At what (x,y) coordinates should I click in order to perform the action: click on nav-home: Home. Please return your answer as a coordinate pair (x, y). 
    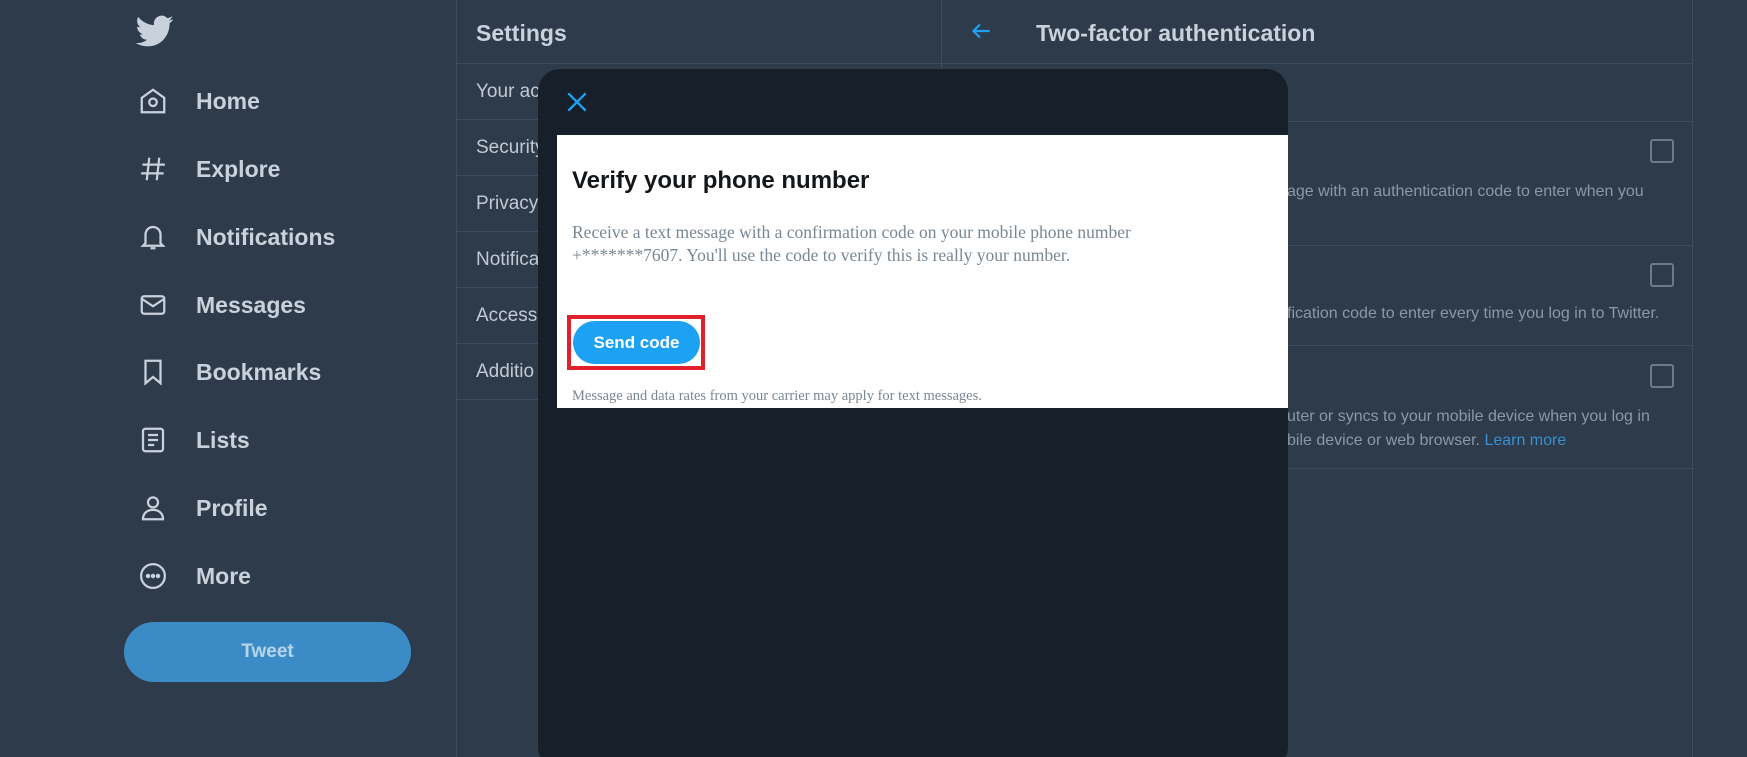
    Looking at the image, I should click on (198, 101).